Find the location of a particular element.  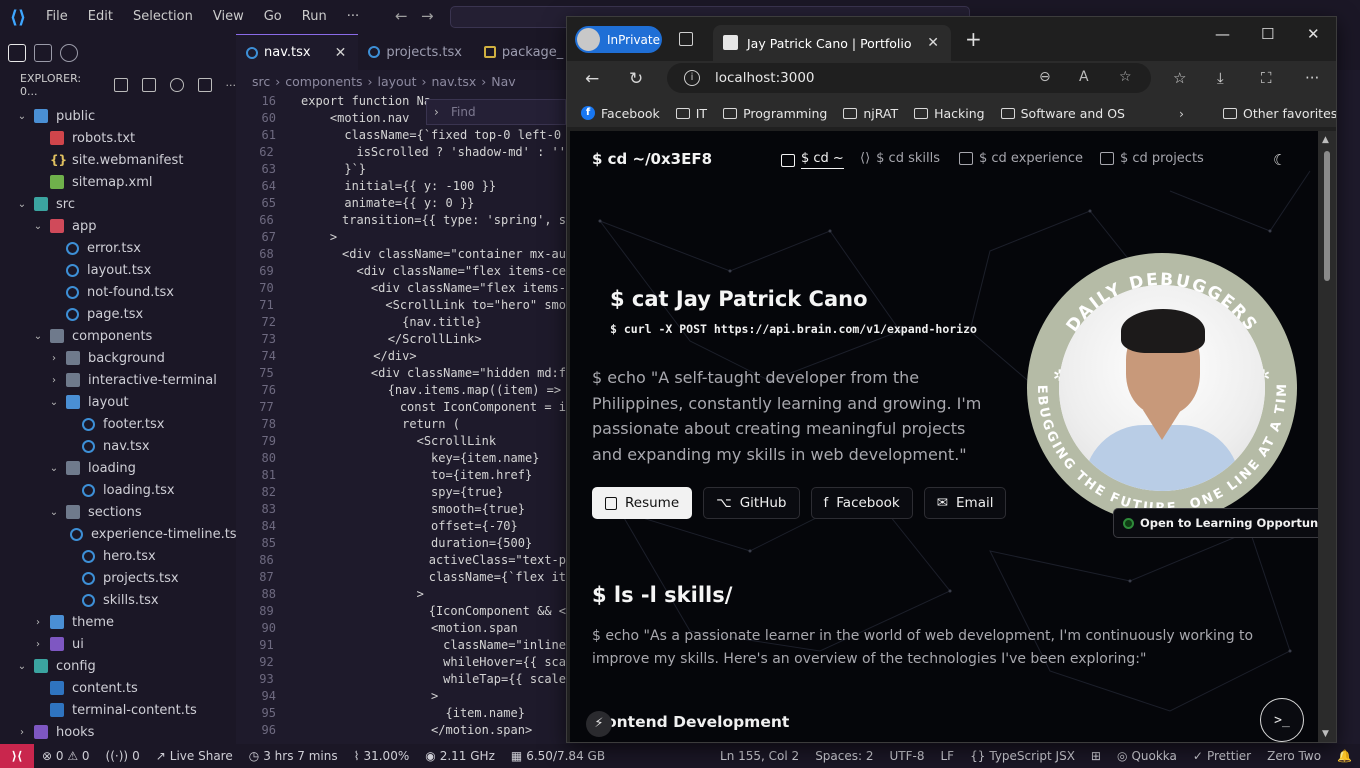

frequency-status: ◉ 2.11 GHz is located at coordinates (460, 756).